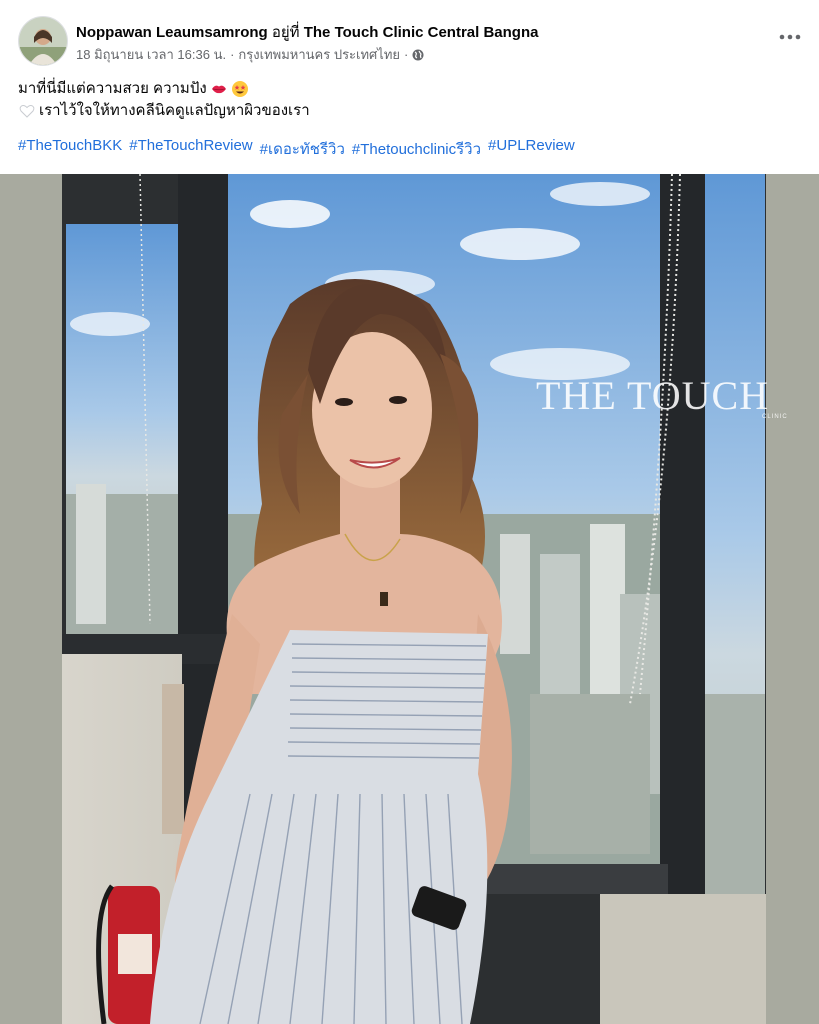 This screenshot has width=819, height=1024. Describe the element at coordinates (70, 149) in the screenshot. I see `hashtag-link: #TheTouchBKK` at that location.